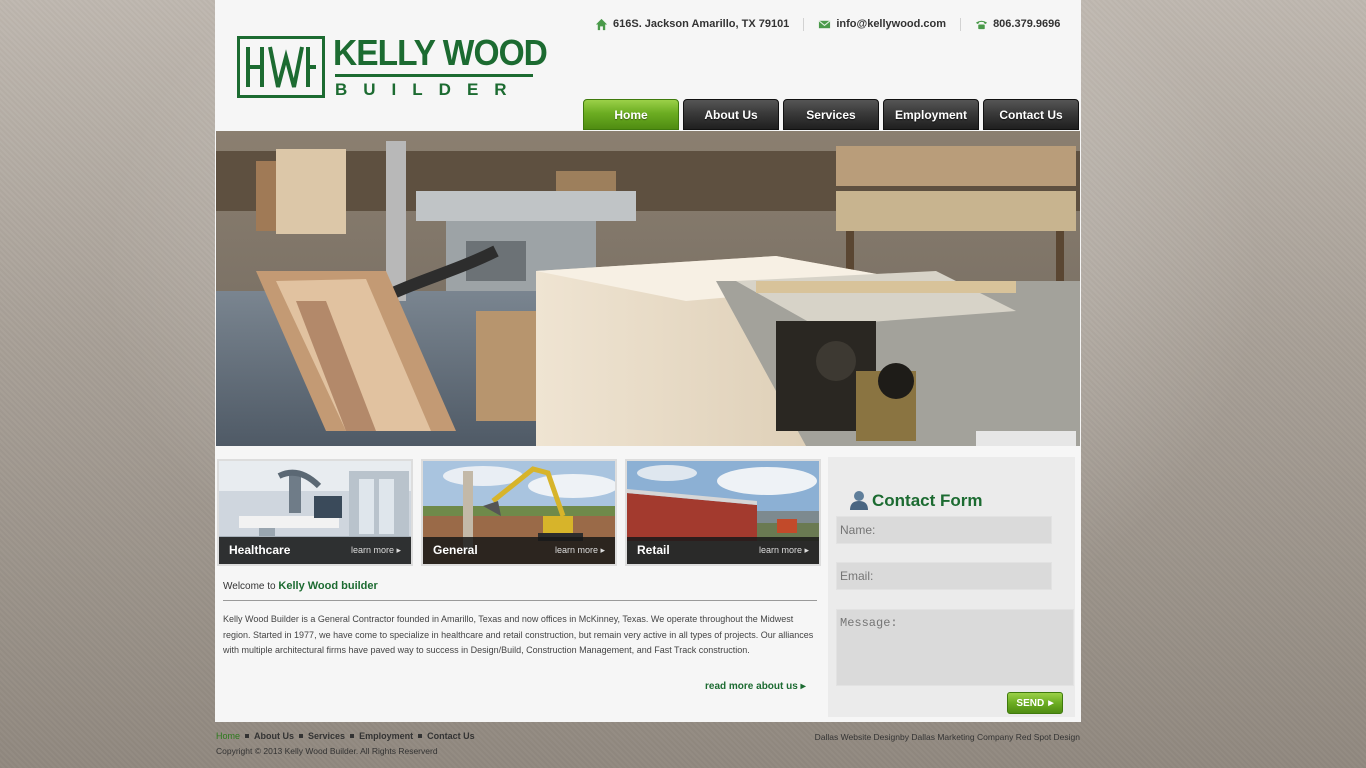  I want to click on phone-icon, so click(981, 24).